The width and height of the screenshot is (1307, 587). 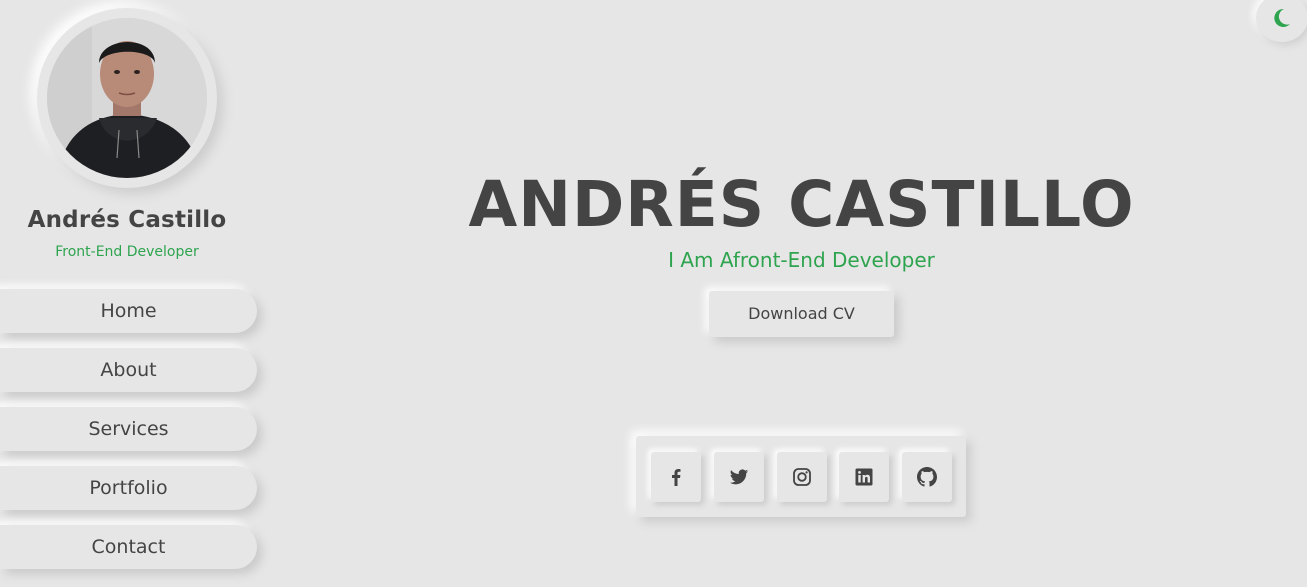 I want to click on linkedin-icon, so click(x=864, y=477).